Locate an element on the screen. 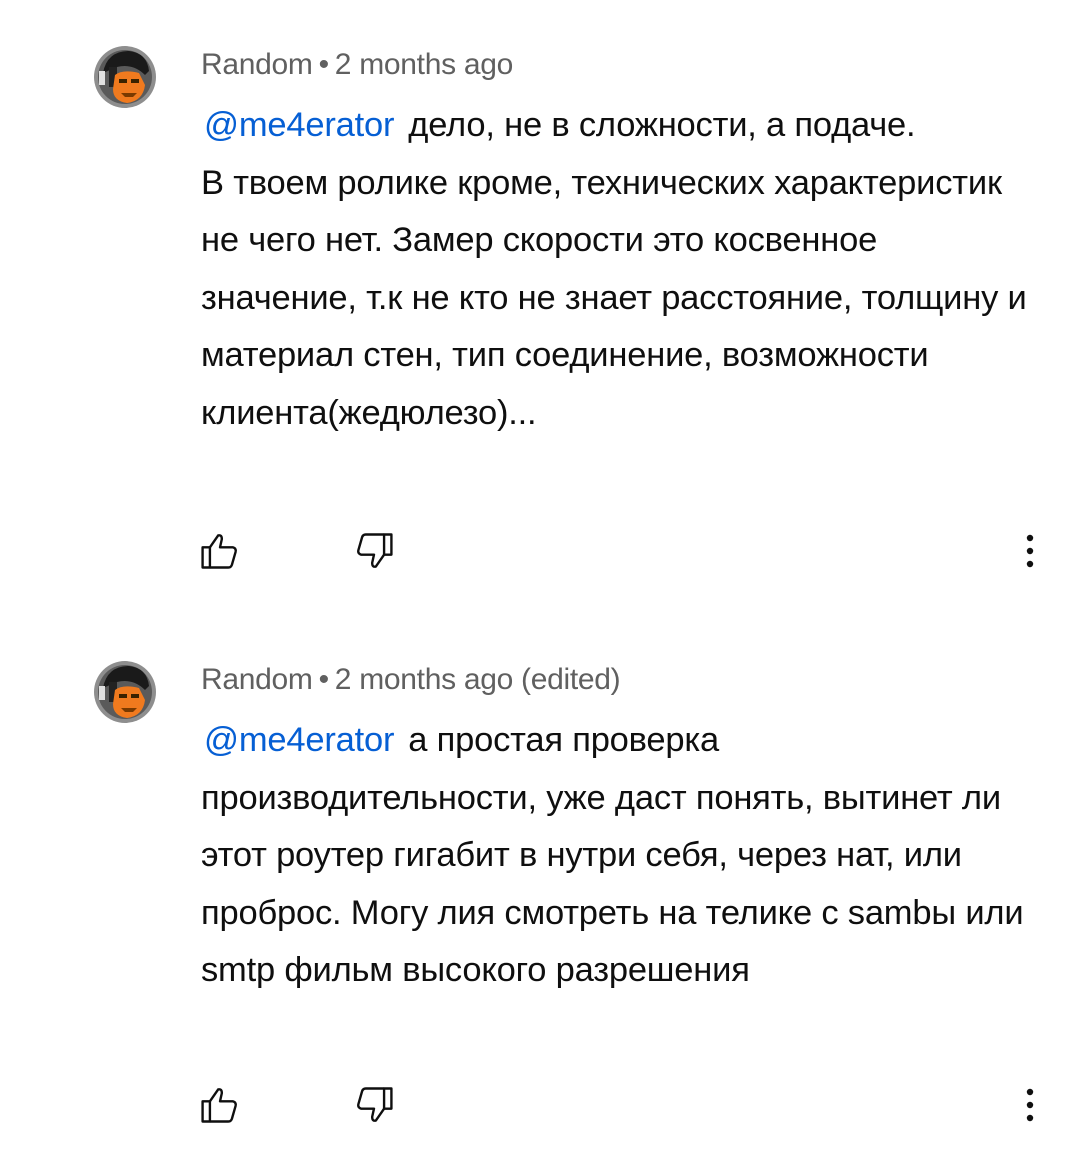 Image resolution: width=1080 pixels, height=1153 pixels. comment-meta: Random • 2 months ago (edited) is located at coordinates (411, 680).